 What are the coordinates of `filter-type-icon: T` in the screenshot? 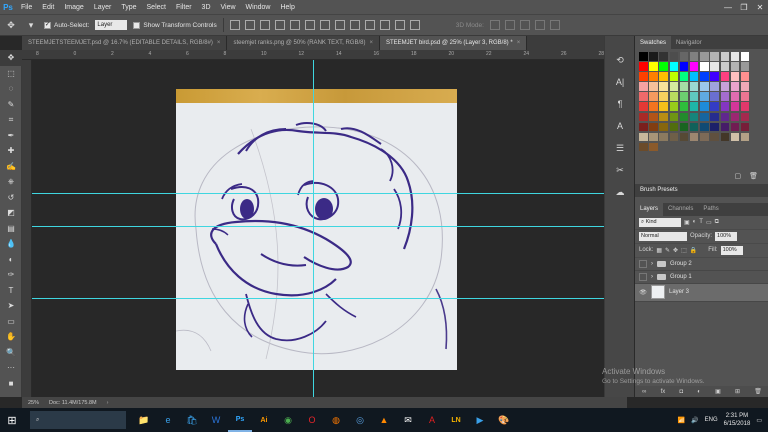 It's located at (701, 222).